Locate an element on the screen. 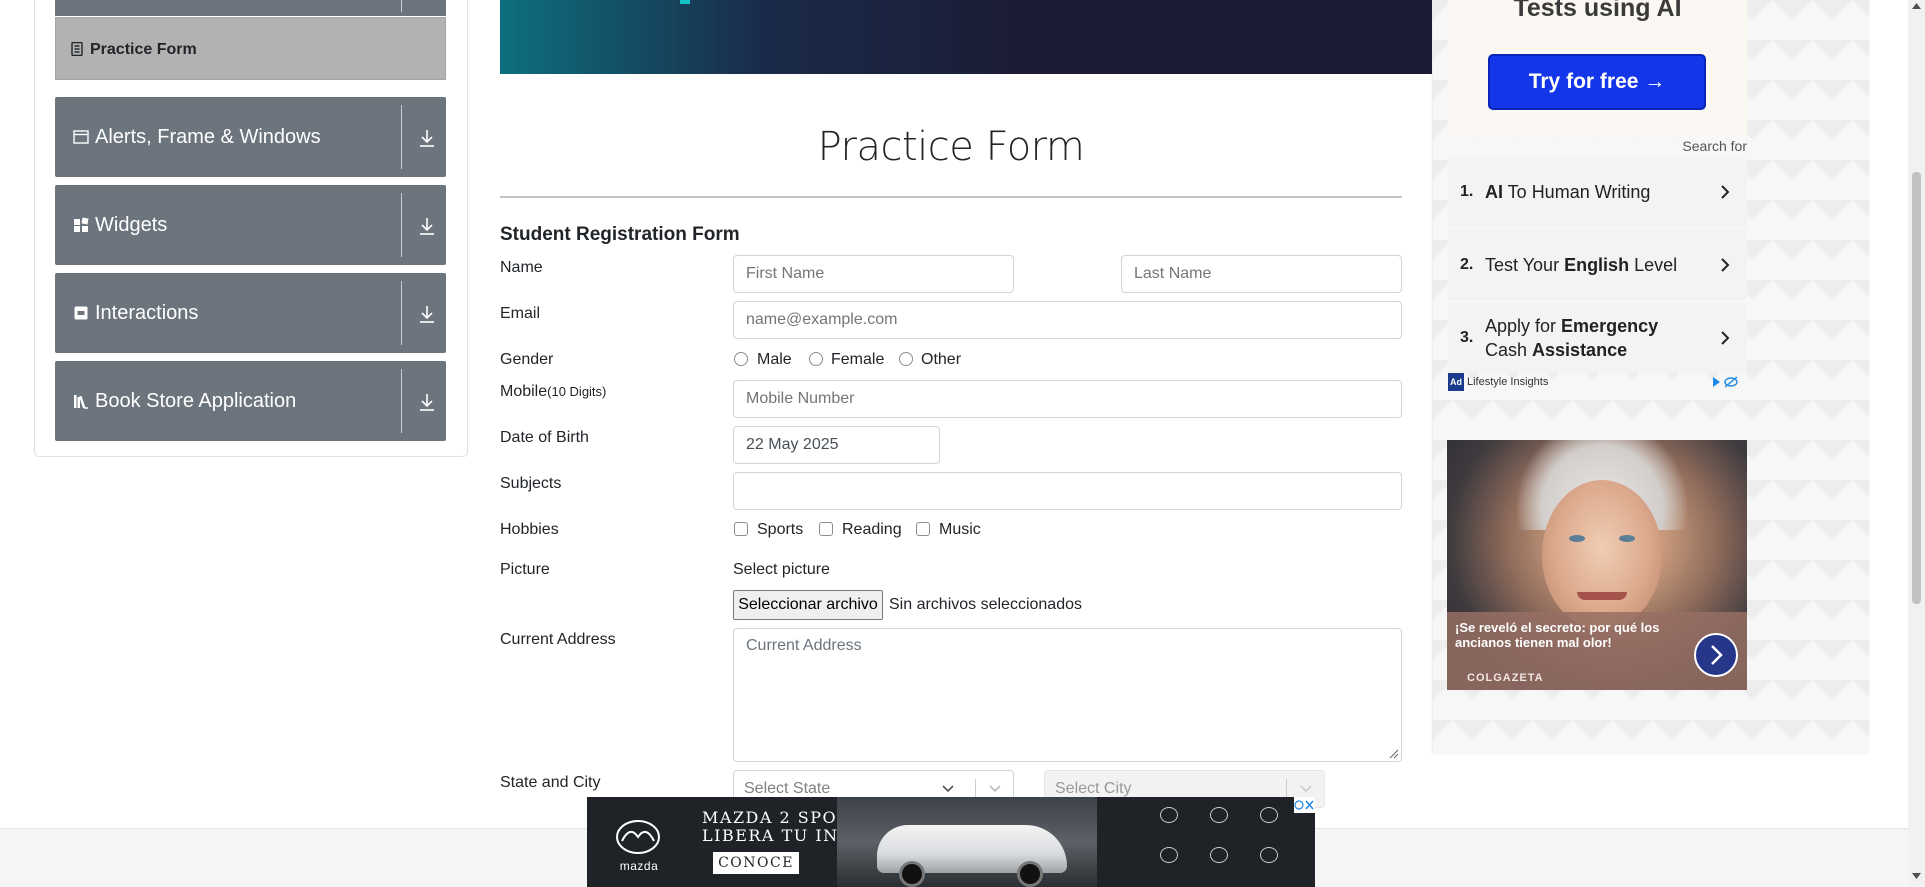  ad-attribution: Ad Lifestyle Insights is located at coordinates (1597, 382).